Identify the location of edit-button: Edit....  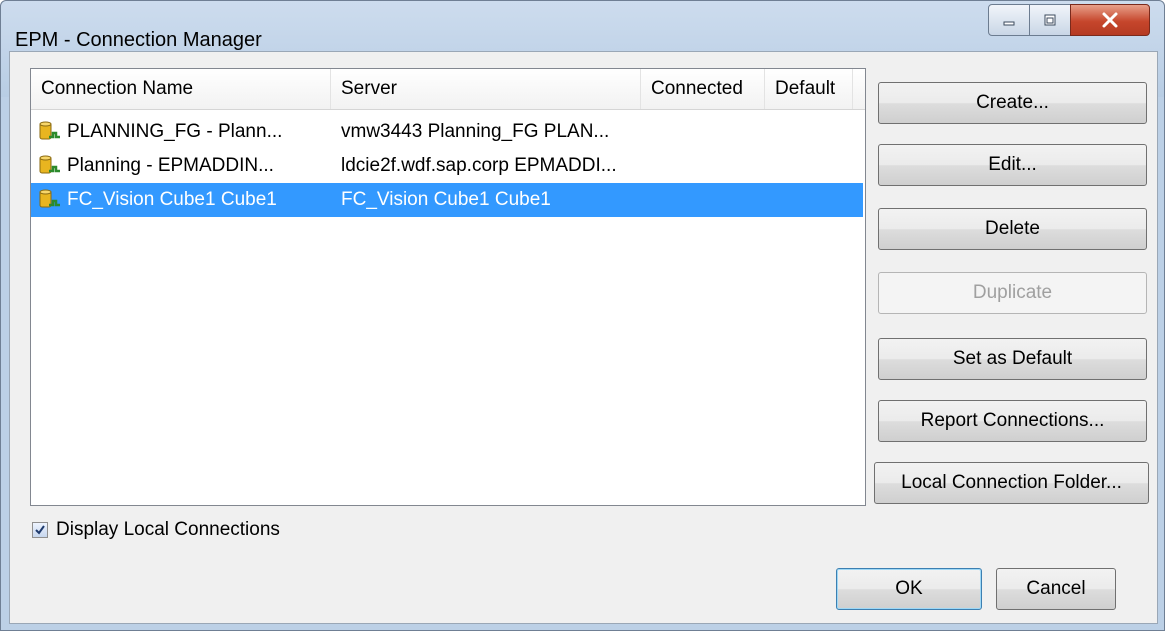
(1012, 165).